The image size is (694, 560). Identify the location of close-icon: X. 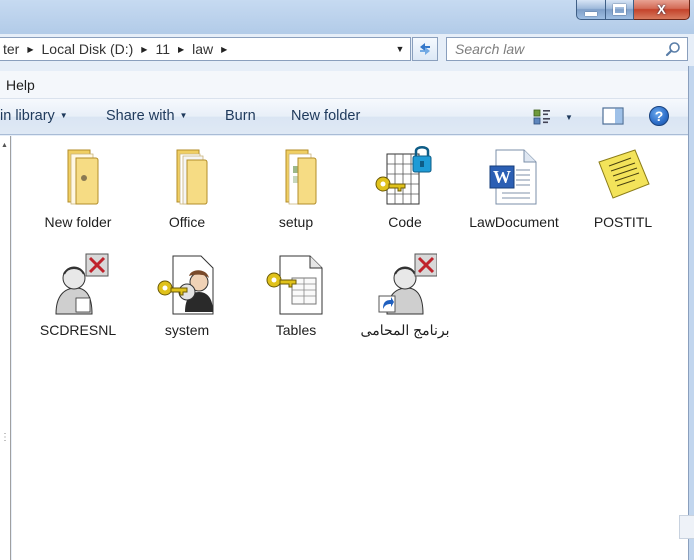
(661, 9).